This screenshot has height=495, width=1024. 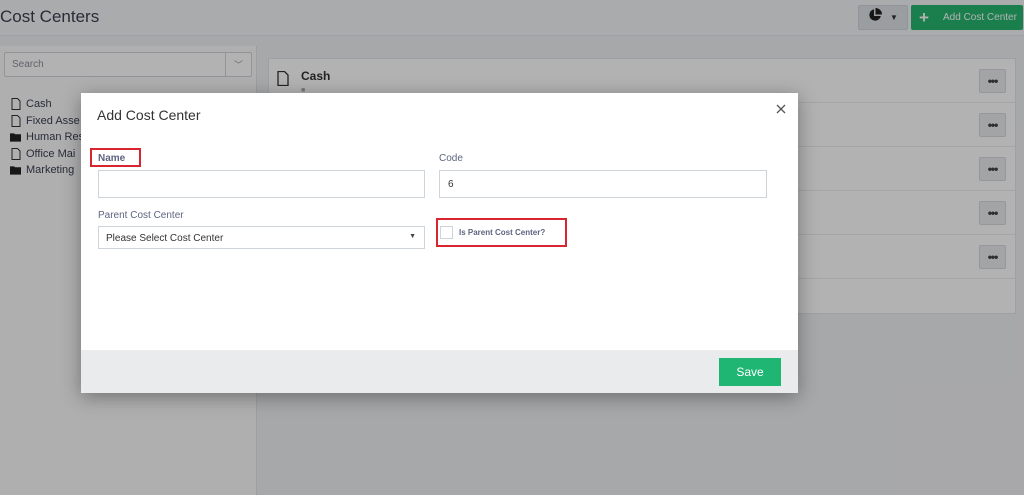 I want to click on is-parent-label: Is Parent Cost Center?, so click(x=502, y=232).